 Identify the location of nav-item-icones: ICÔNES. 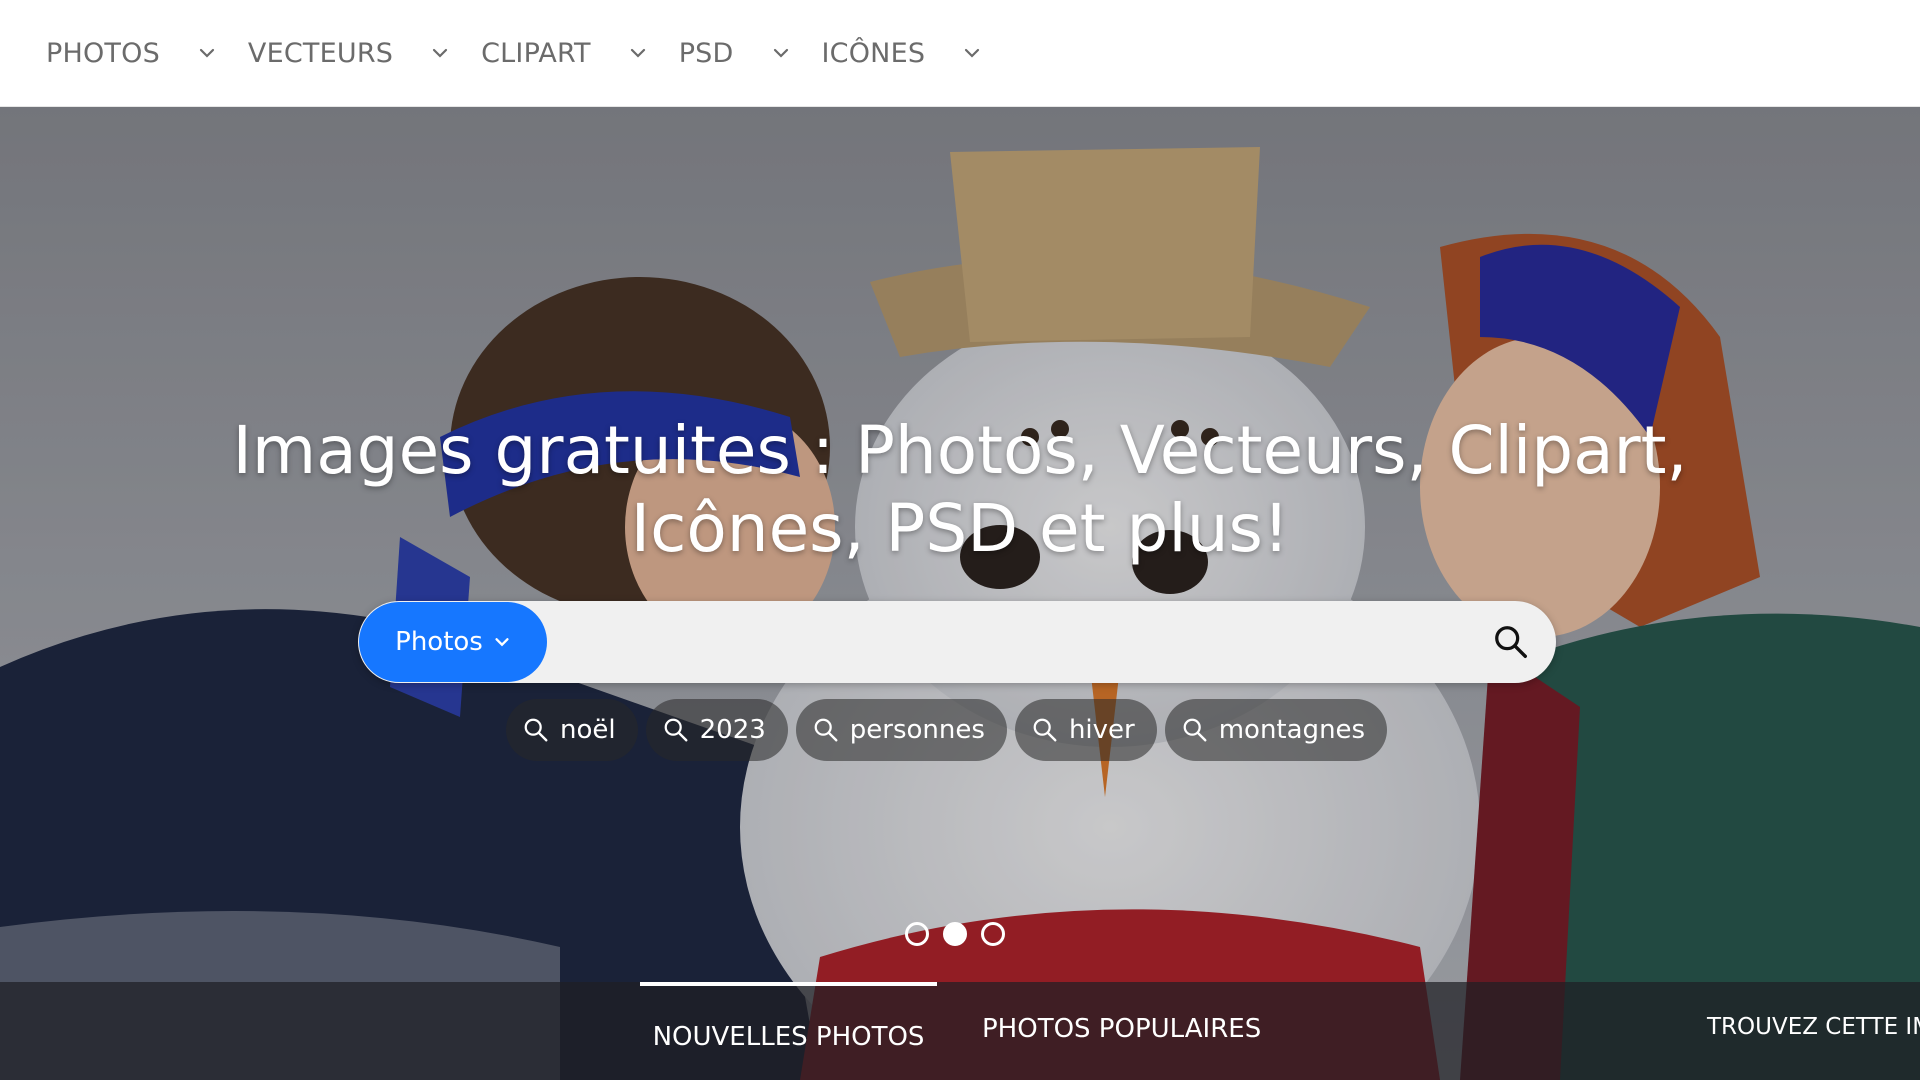
(903, 53).